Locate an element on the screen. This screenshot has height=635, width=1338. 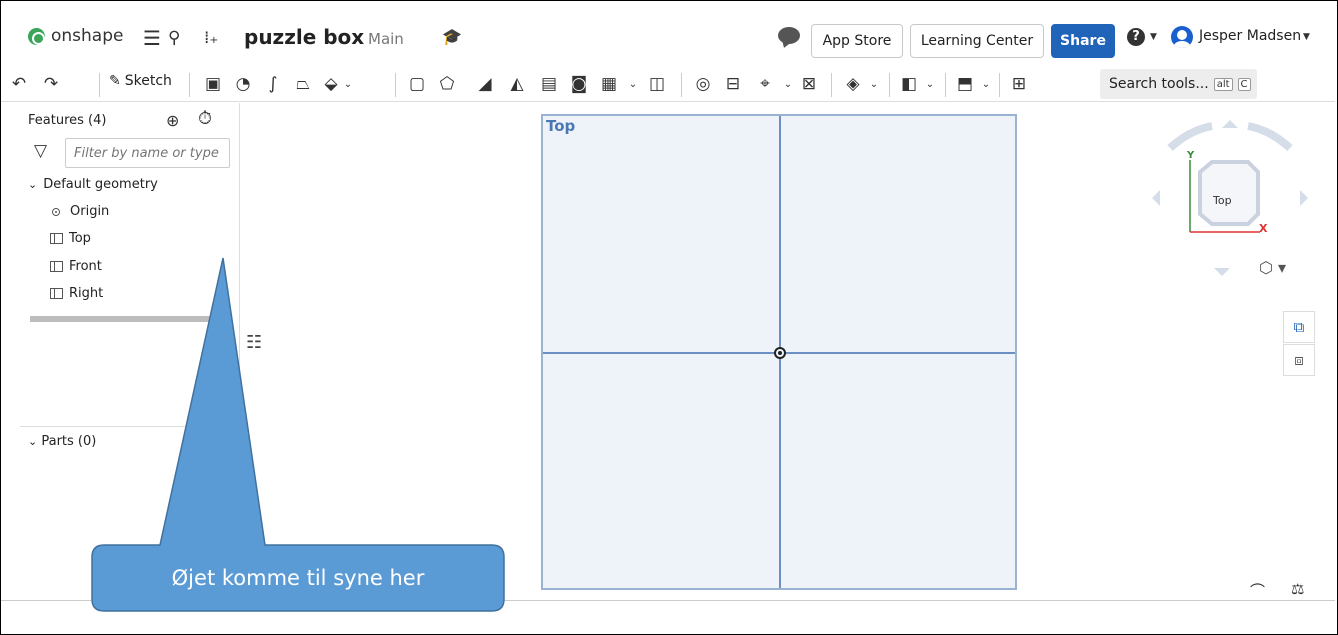
sketch-button: ✎ Sketch is located at coordinates (140, 81).